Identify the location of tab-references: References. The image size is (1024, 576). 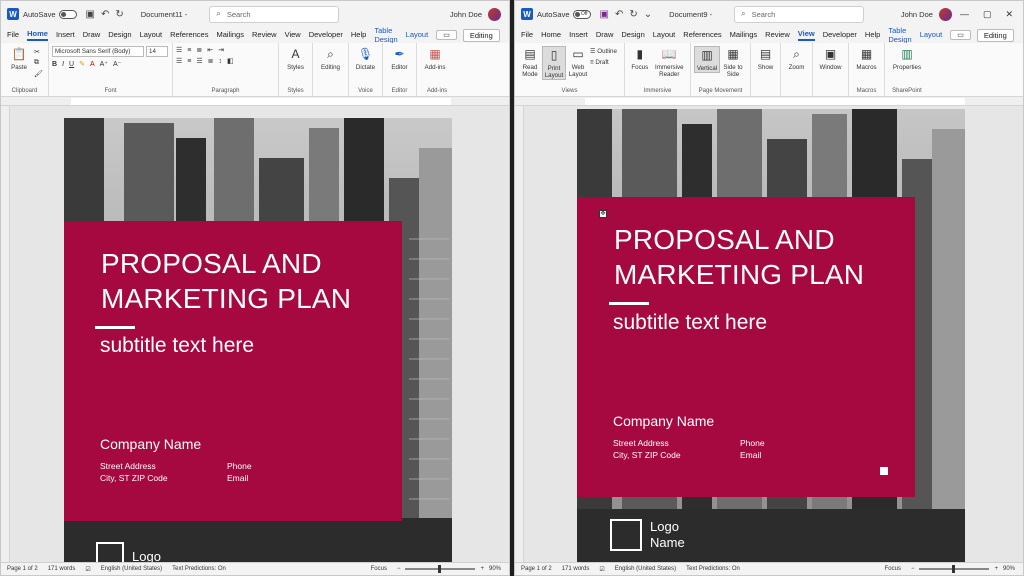
(189, 35).